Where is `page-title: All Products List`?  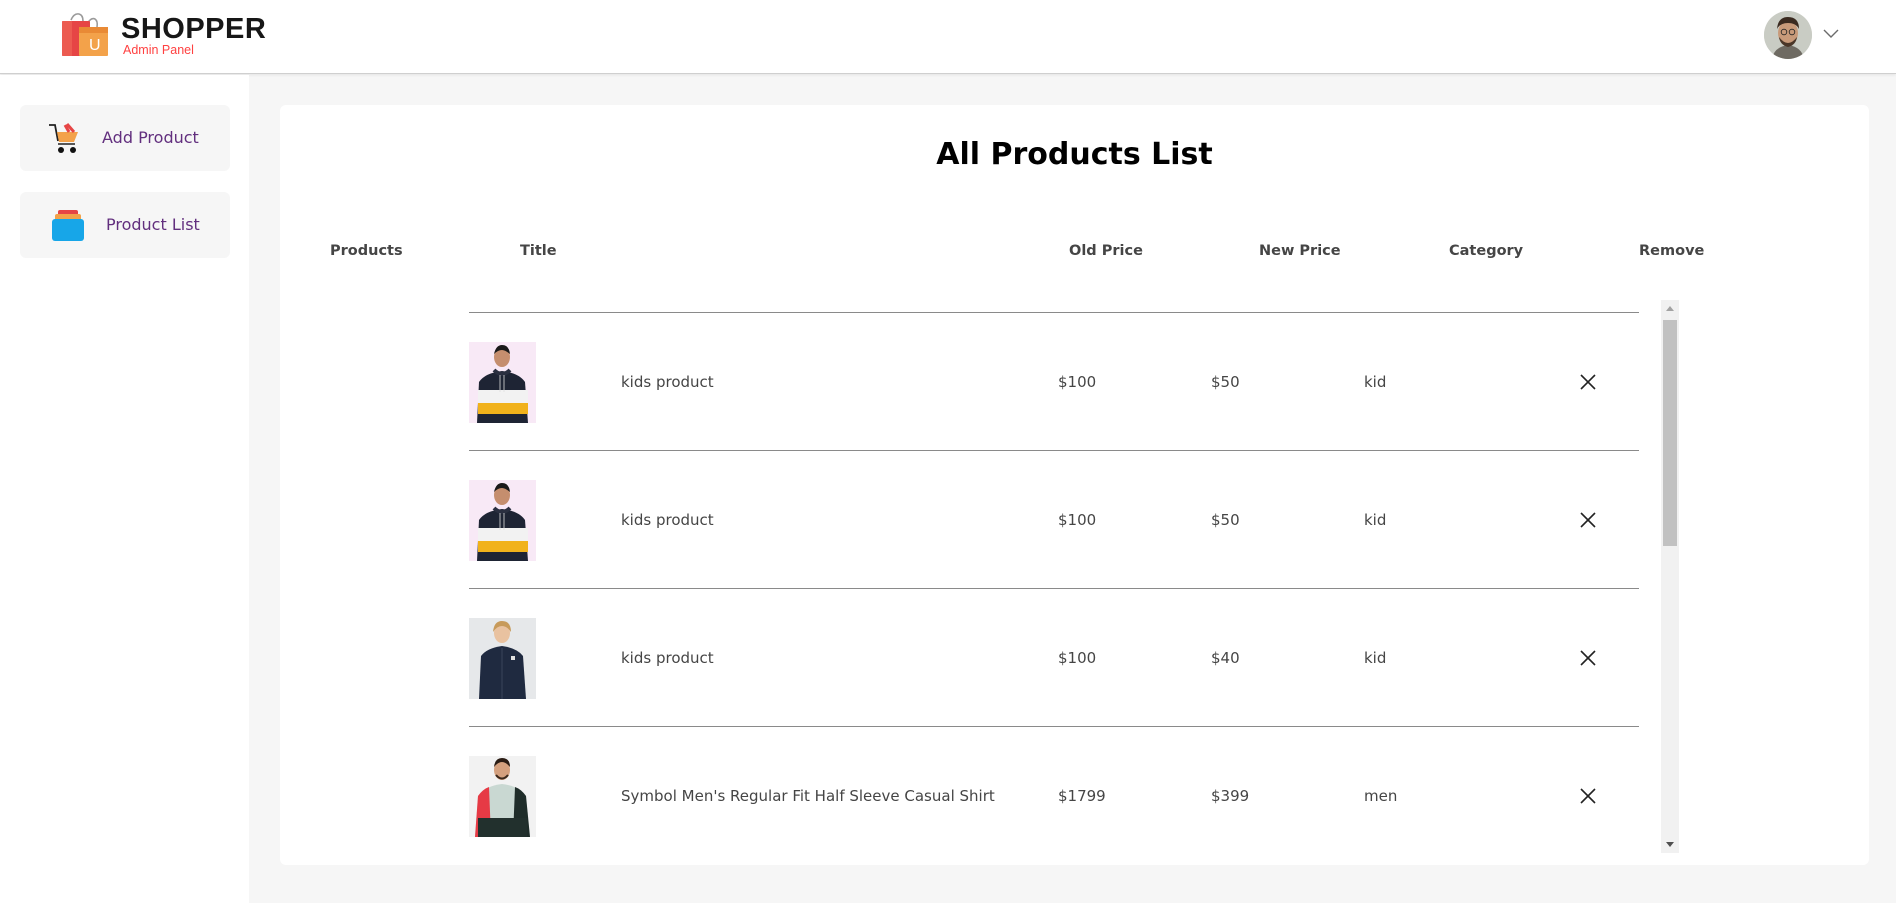 page-title: All Products List is located at coordinates (1074, 154).